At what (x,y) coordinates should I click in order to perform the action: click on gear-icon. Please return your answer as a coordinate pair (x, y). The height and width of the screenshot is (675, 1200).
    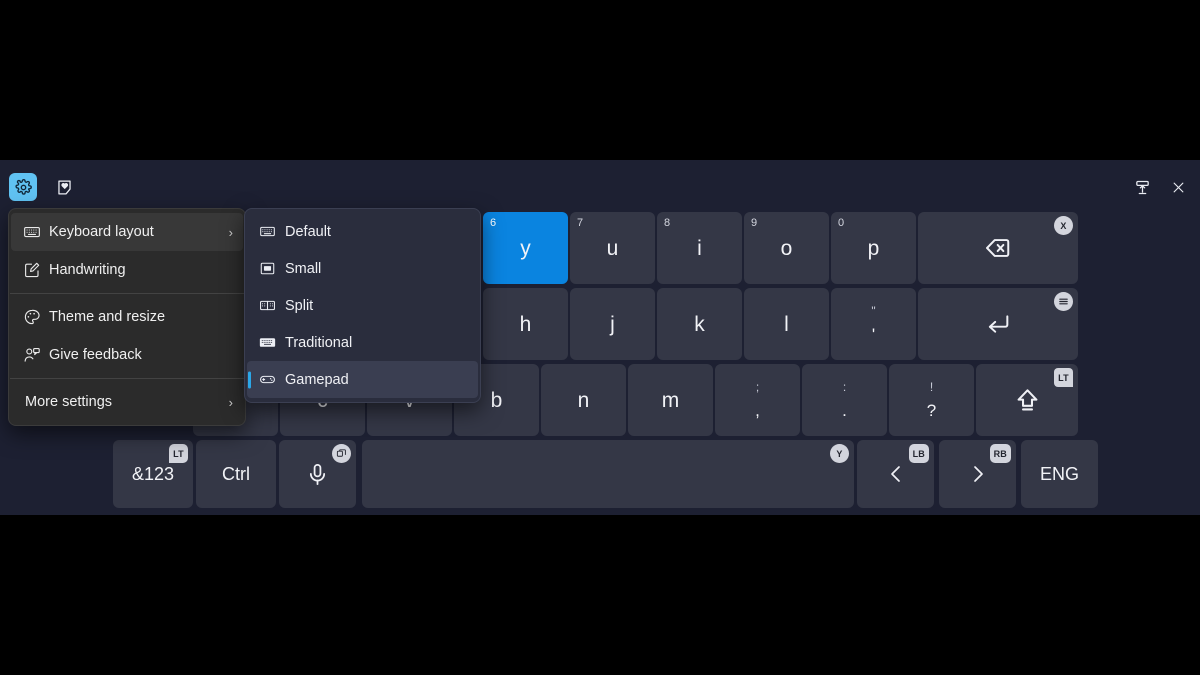
    Looking at the image, I should click on (23, 187).